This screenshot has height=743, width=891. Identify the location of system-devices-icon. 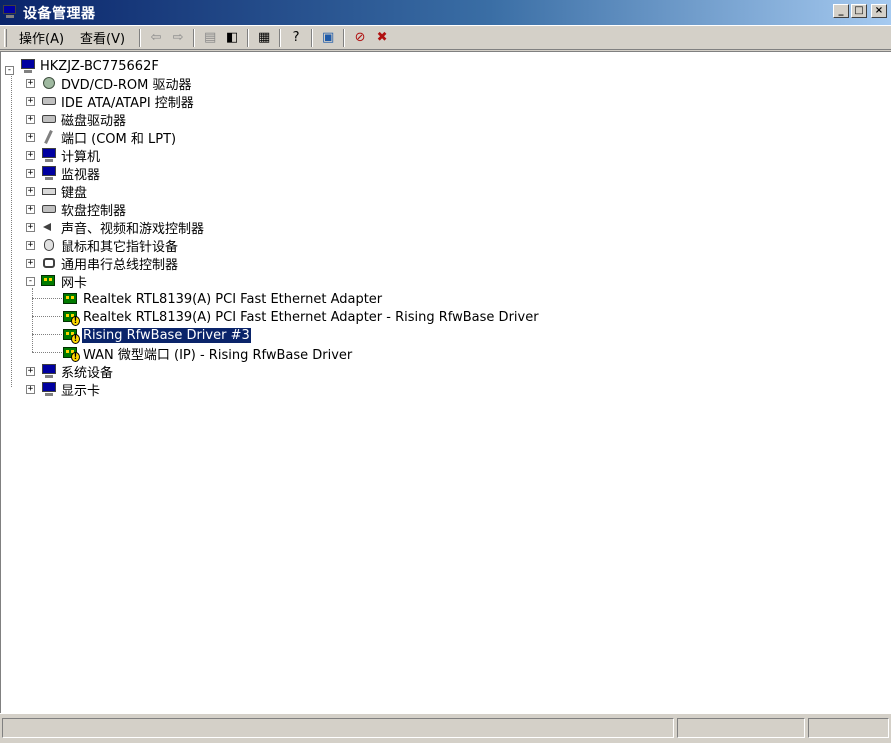
(49, 371).